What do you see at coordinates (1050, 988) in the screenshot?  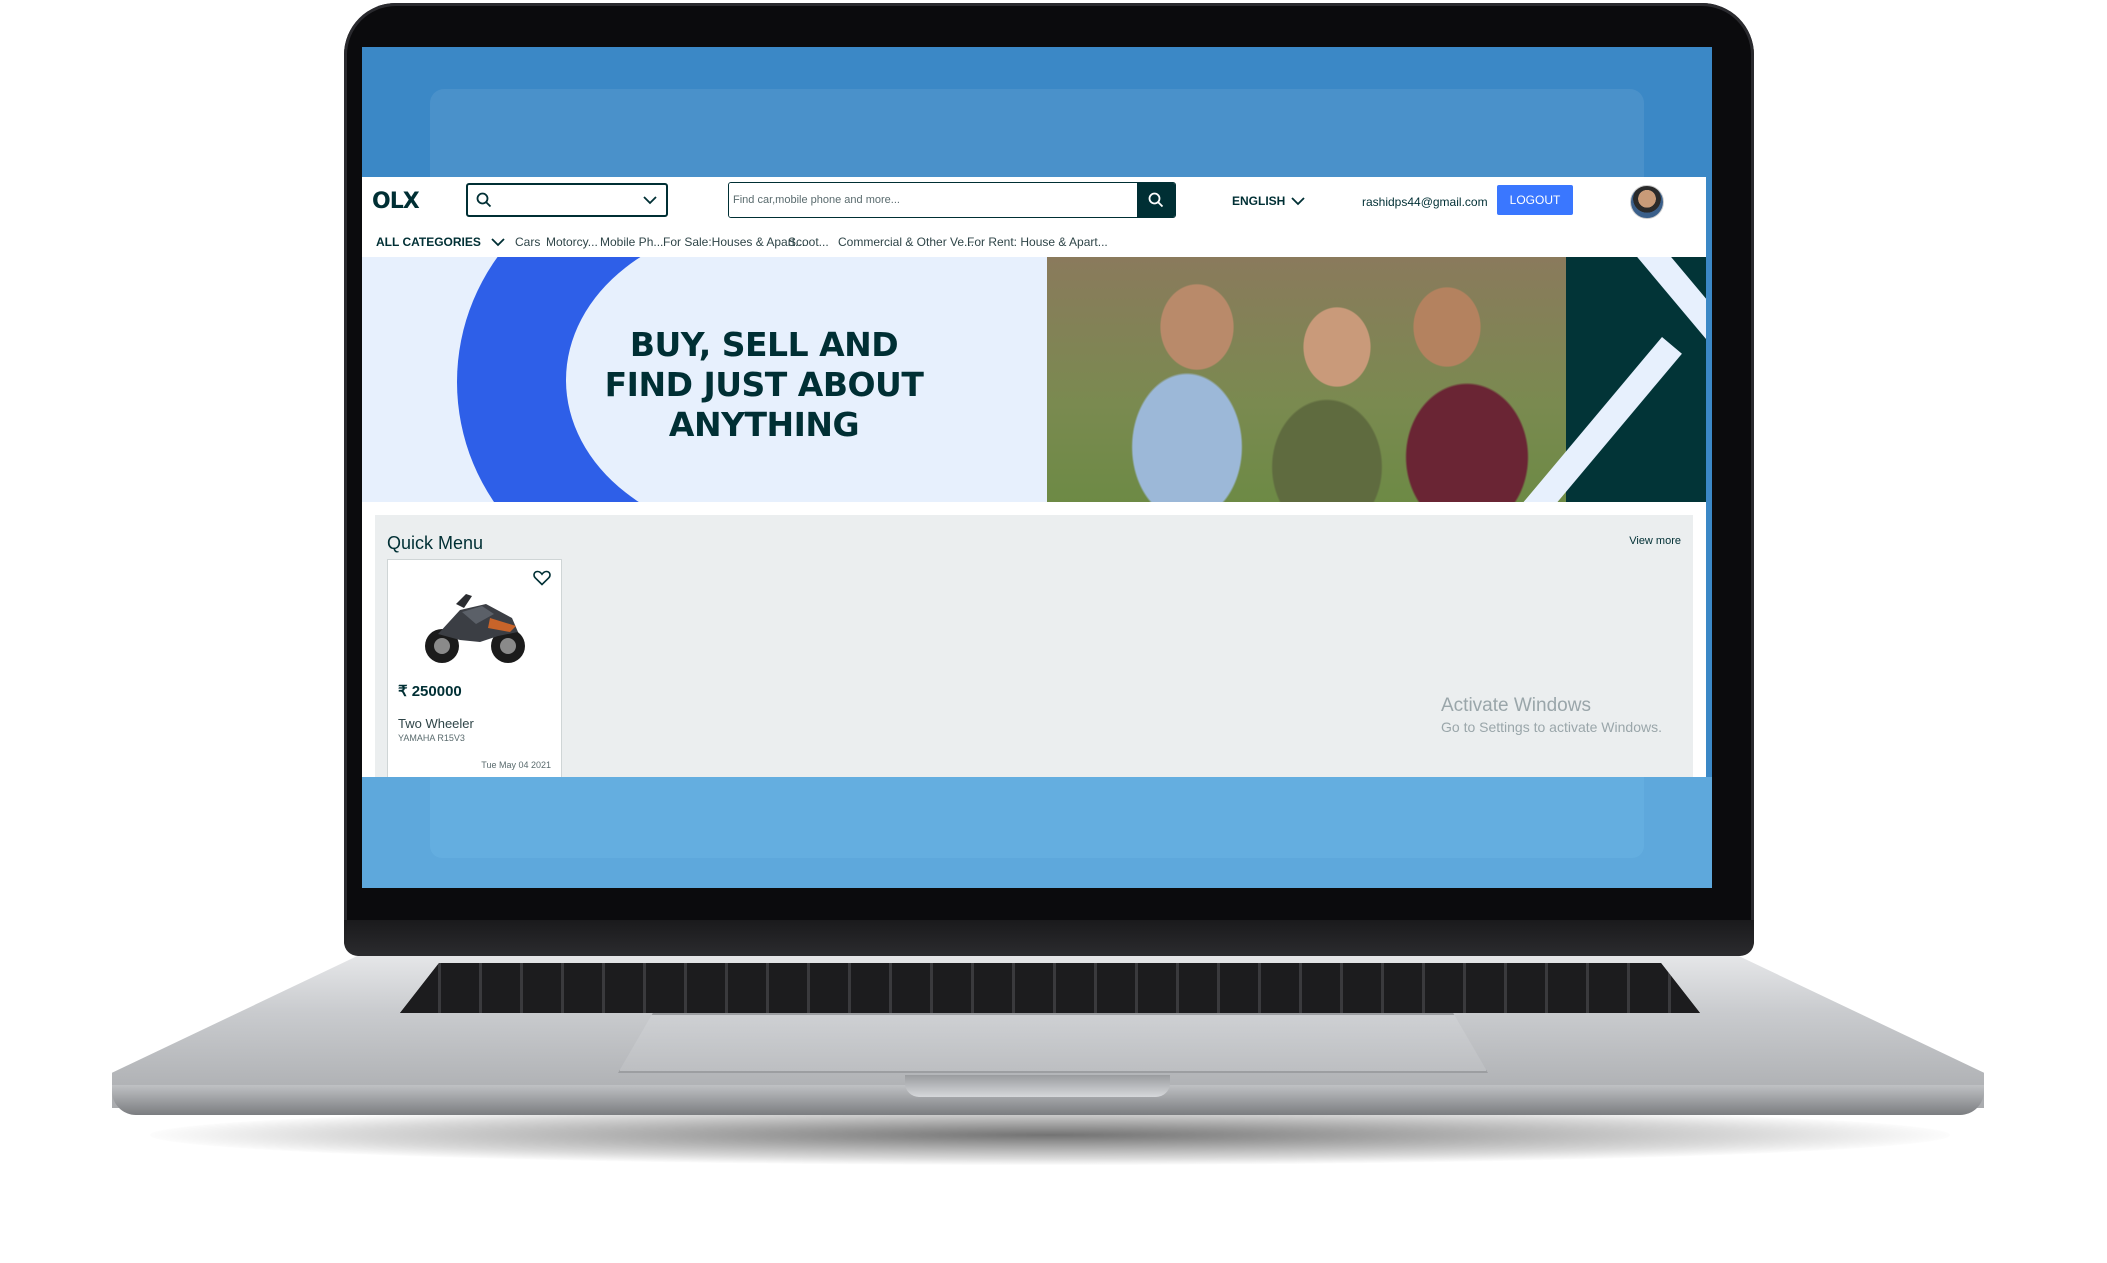 I see `laptop-keyboard` at bounding box center [1050, 988].